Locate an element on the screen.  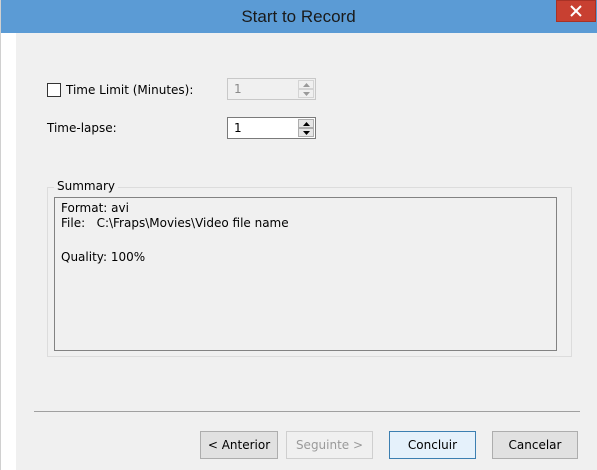
next-button: Seguinte > is located at coordinates (329, 445).